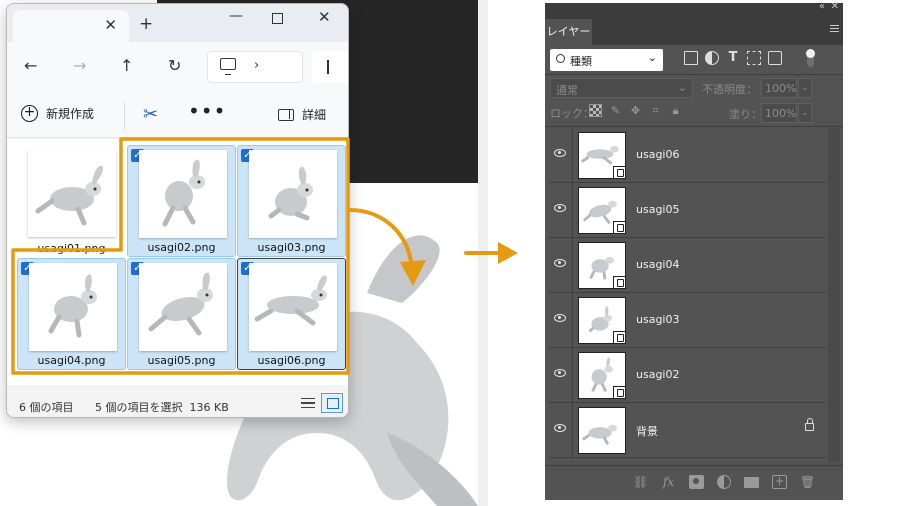 The height and width of the screenshot is (506, 900). Describe the element at coordinates (615, 110) in the screenshot. I see `lock-image-pixels-icon: ✎` at that location.